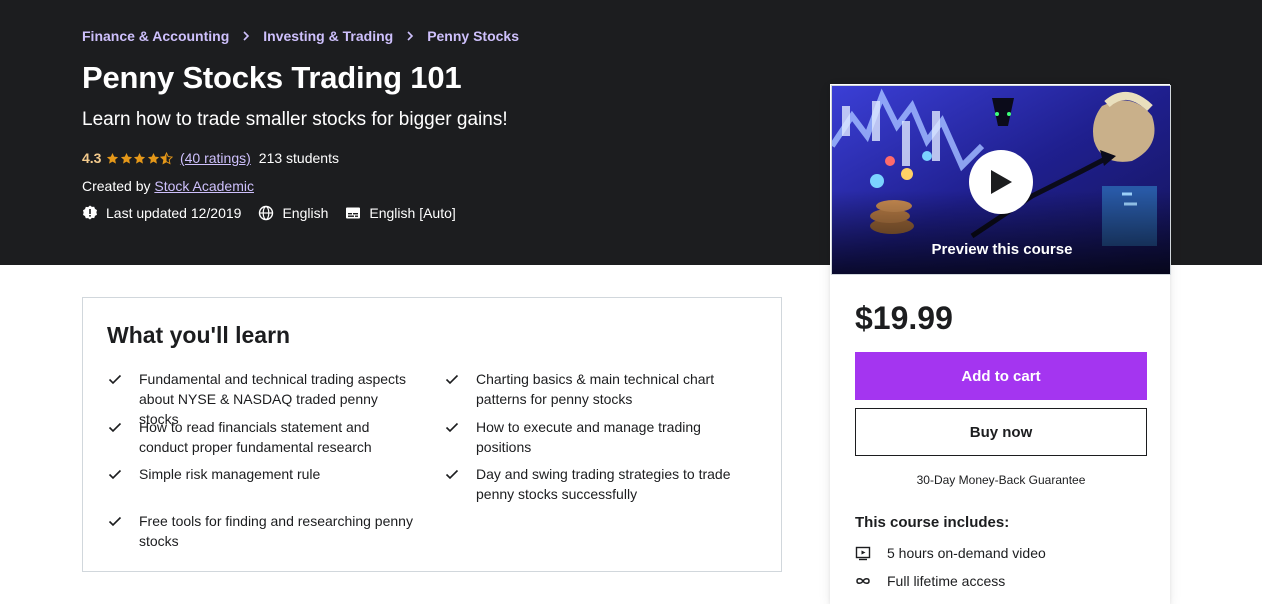  What do you see at coordinates (328, 36) in the screenshot?
I see `breadcrumb-investing-trading: Investing & Trading` at bounding box center [328, 36].